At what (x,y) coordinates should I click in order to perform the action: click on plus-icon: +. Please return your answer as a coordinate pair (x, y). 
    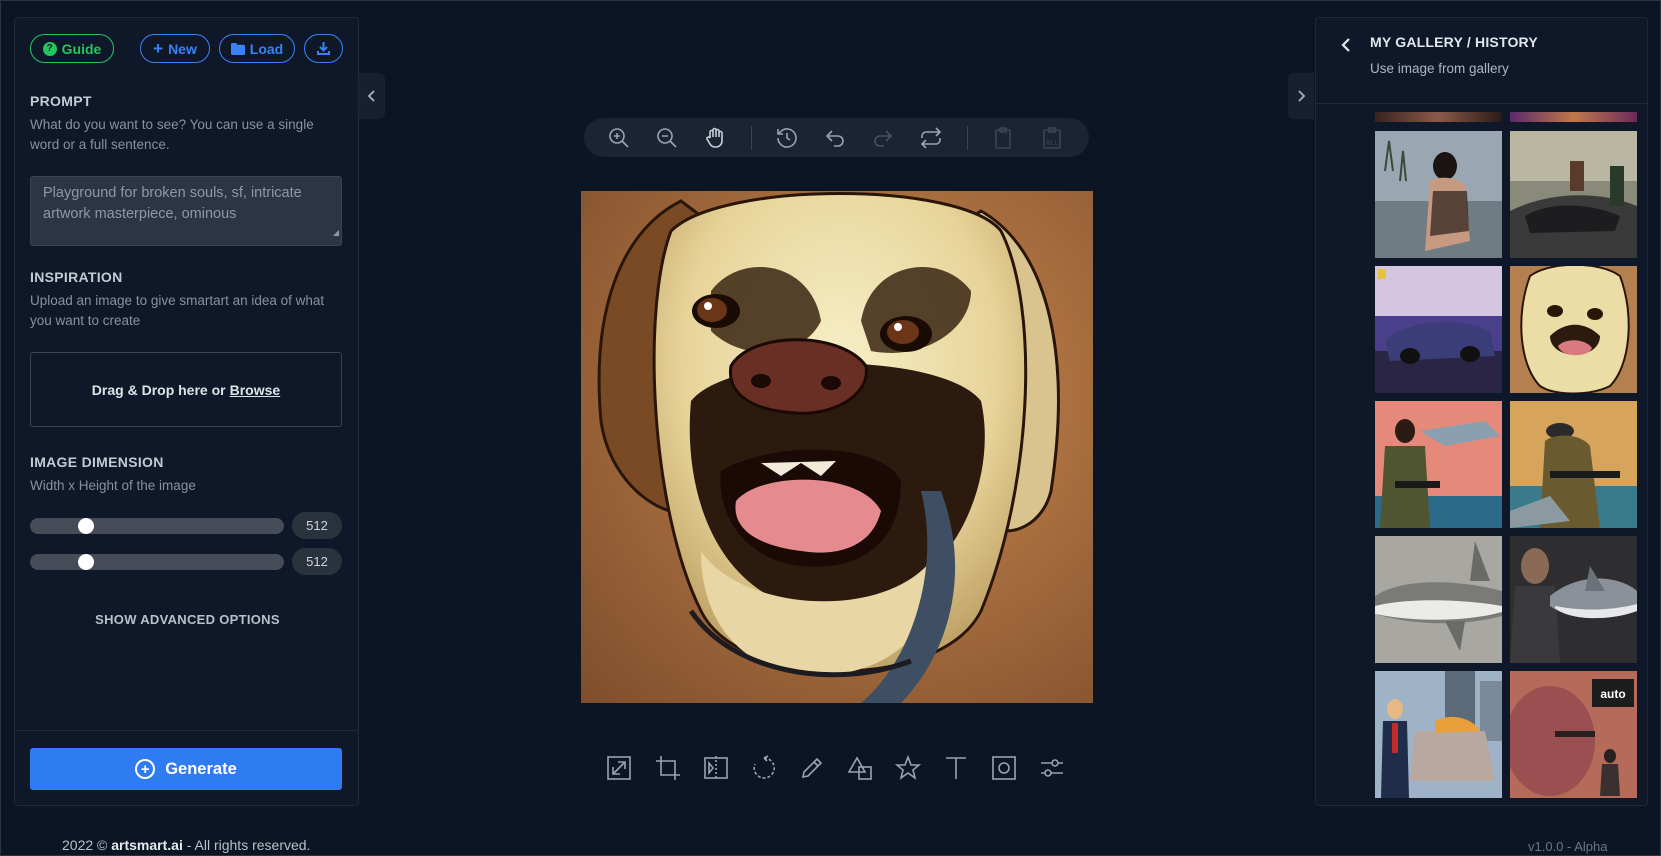
    Looking at the image, I should click on (158, 48).